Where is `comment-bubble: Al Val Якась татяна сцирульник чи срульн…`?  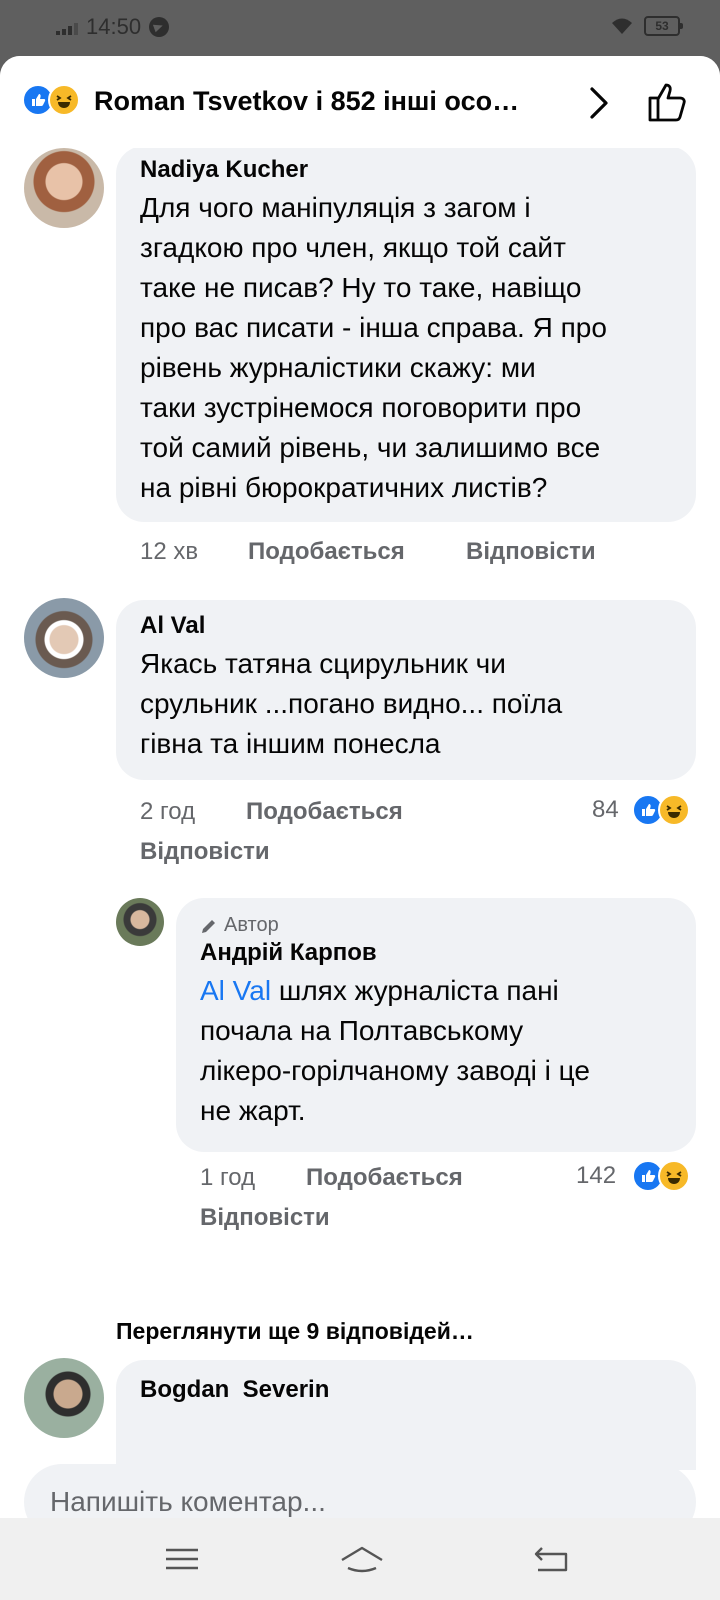
comment-bubble: Al Val Якась татяна сцирульник чи срульн… is located at coordinates (406, 690).